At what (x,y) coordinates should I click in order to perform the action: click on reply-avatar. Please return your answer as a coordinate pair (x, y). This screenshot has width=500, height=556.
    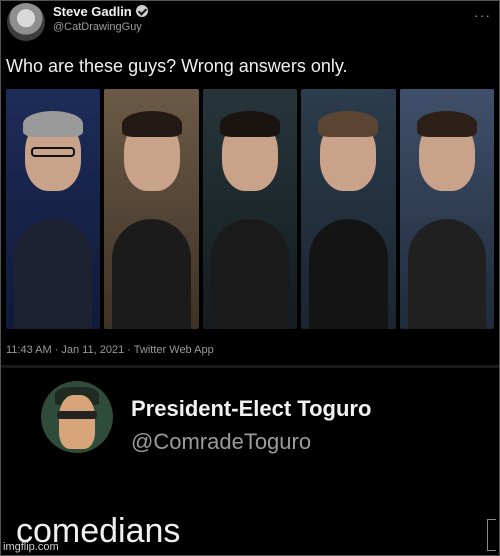
    Looking at the image, I should click on (77, 417).